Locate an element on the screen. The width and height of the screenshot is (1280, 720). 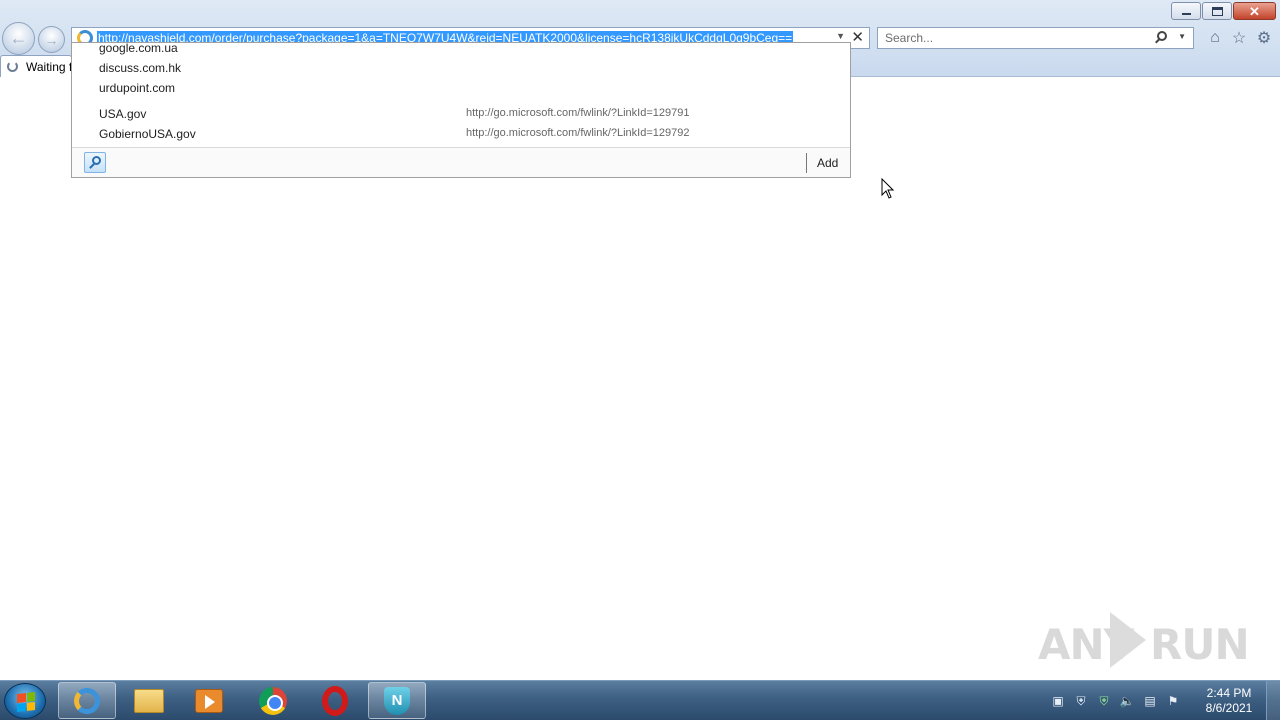
clock-date: 8/6/2021 is located at coordinates (1229, 708).